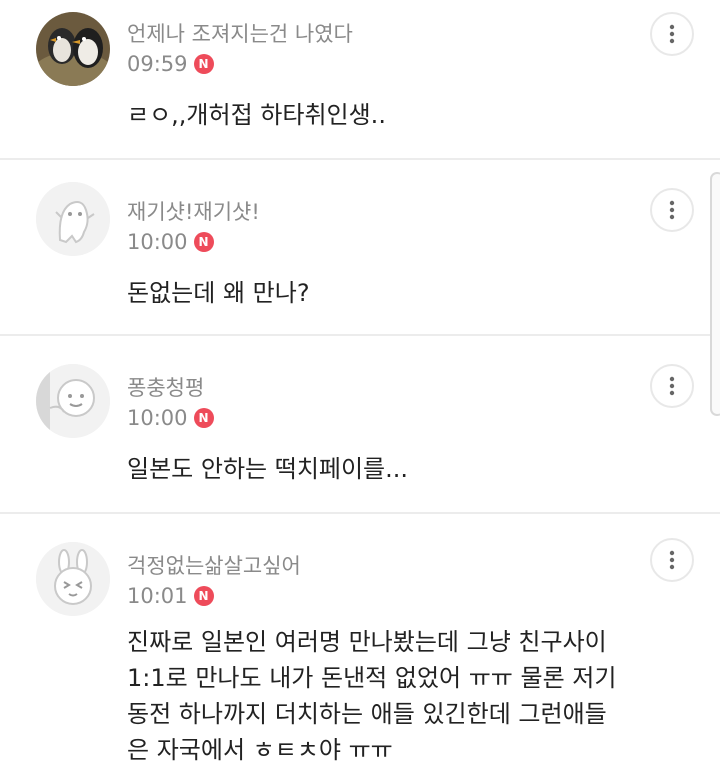 Image resolution: width=720 pixels, height=780 pixels. Describe the element at coordinates (367, 642) in the screenshot. I see `comment-text-line: 진짜로 일본인 여러명 만나봤는데 그냥 친구사이` at that location.